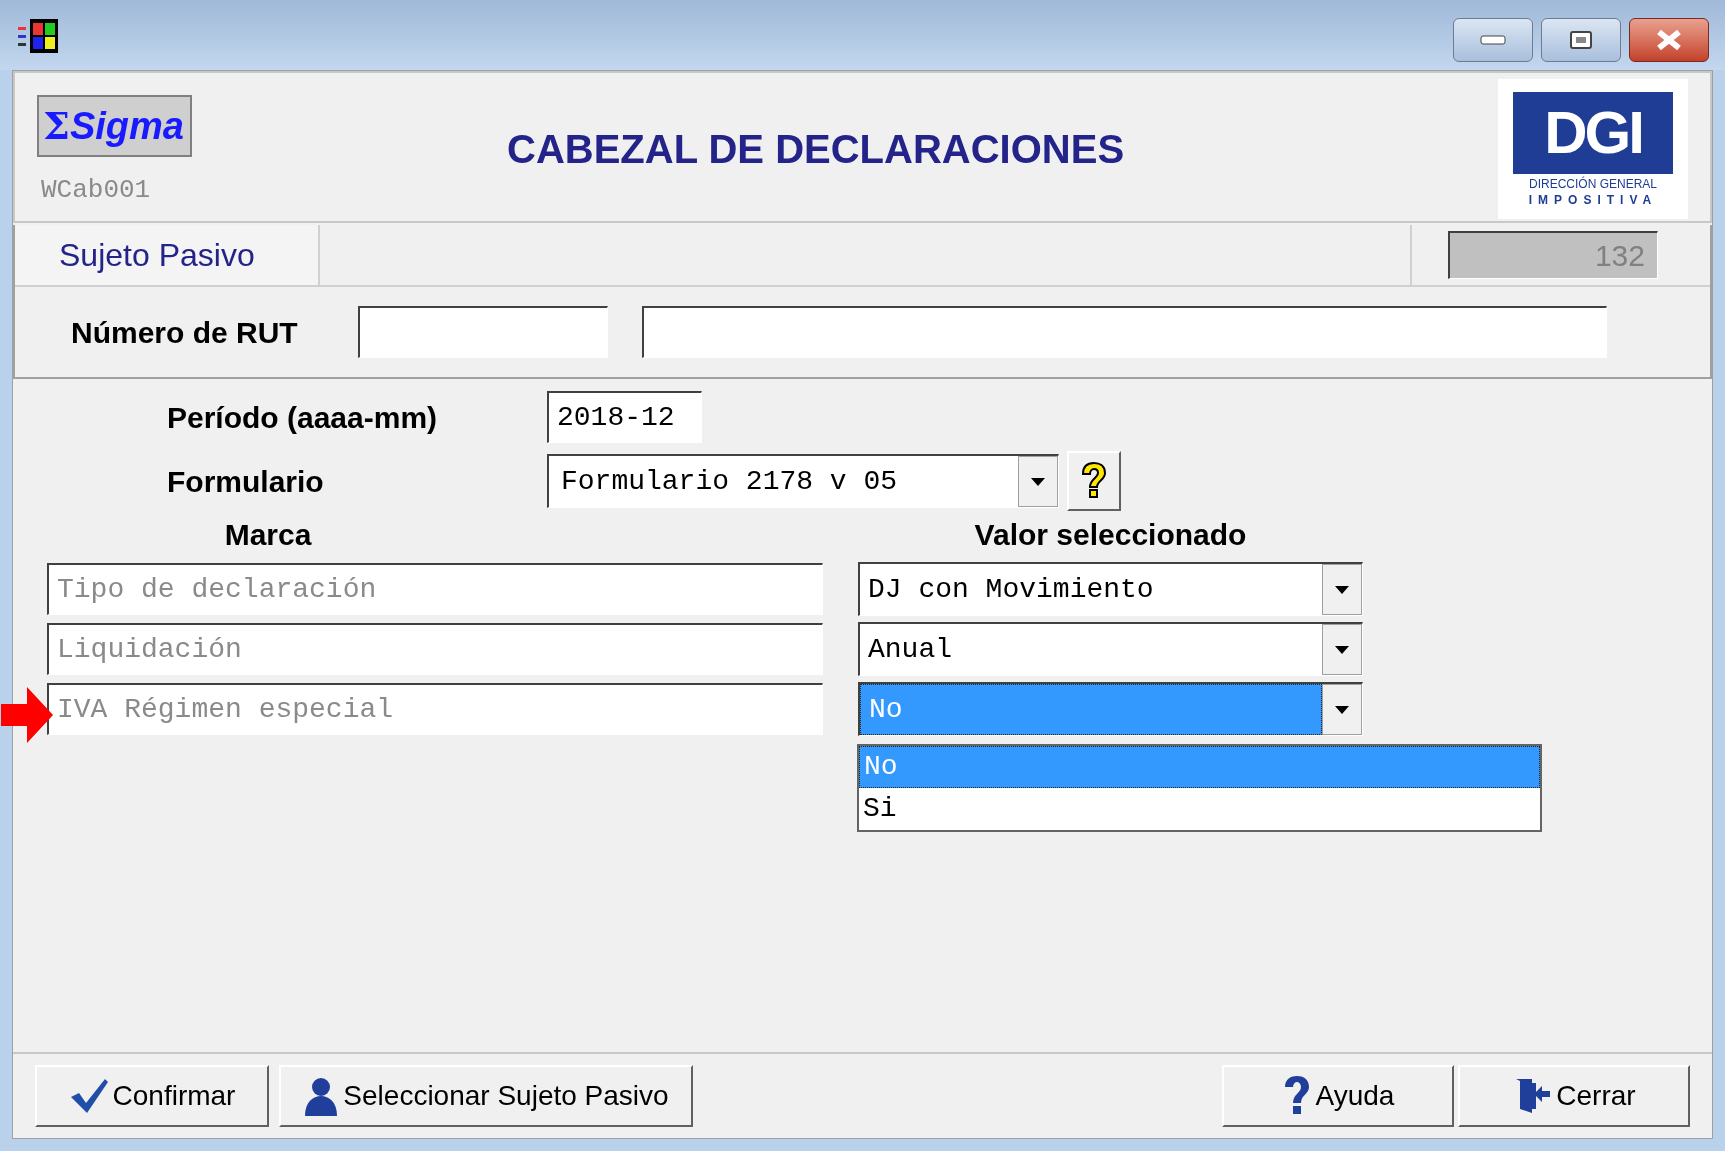 Image resolution: width=1725 pixels, height=1151 pixels. What do you see at coordinates (1574, 1096) in the screenshot?
I see `dialog-button: Cerrar` at bounding box center [1574, 1096].